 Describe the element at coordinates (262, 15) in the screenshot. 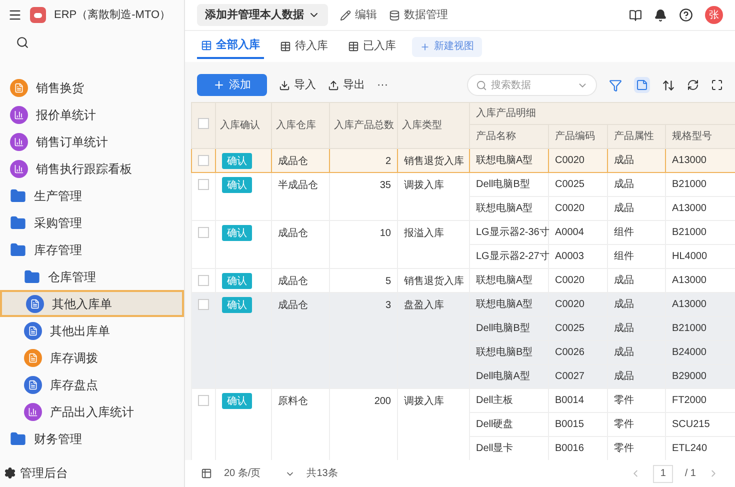

I see `view-dropdown: 添加并管理本人数据` at that location.